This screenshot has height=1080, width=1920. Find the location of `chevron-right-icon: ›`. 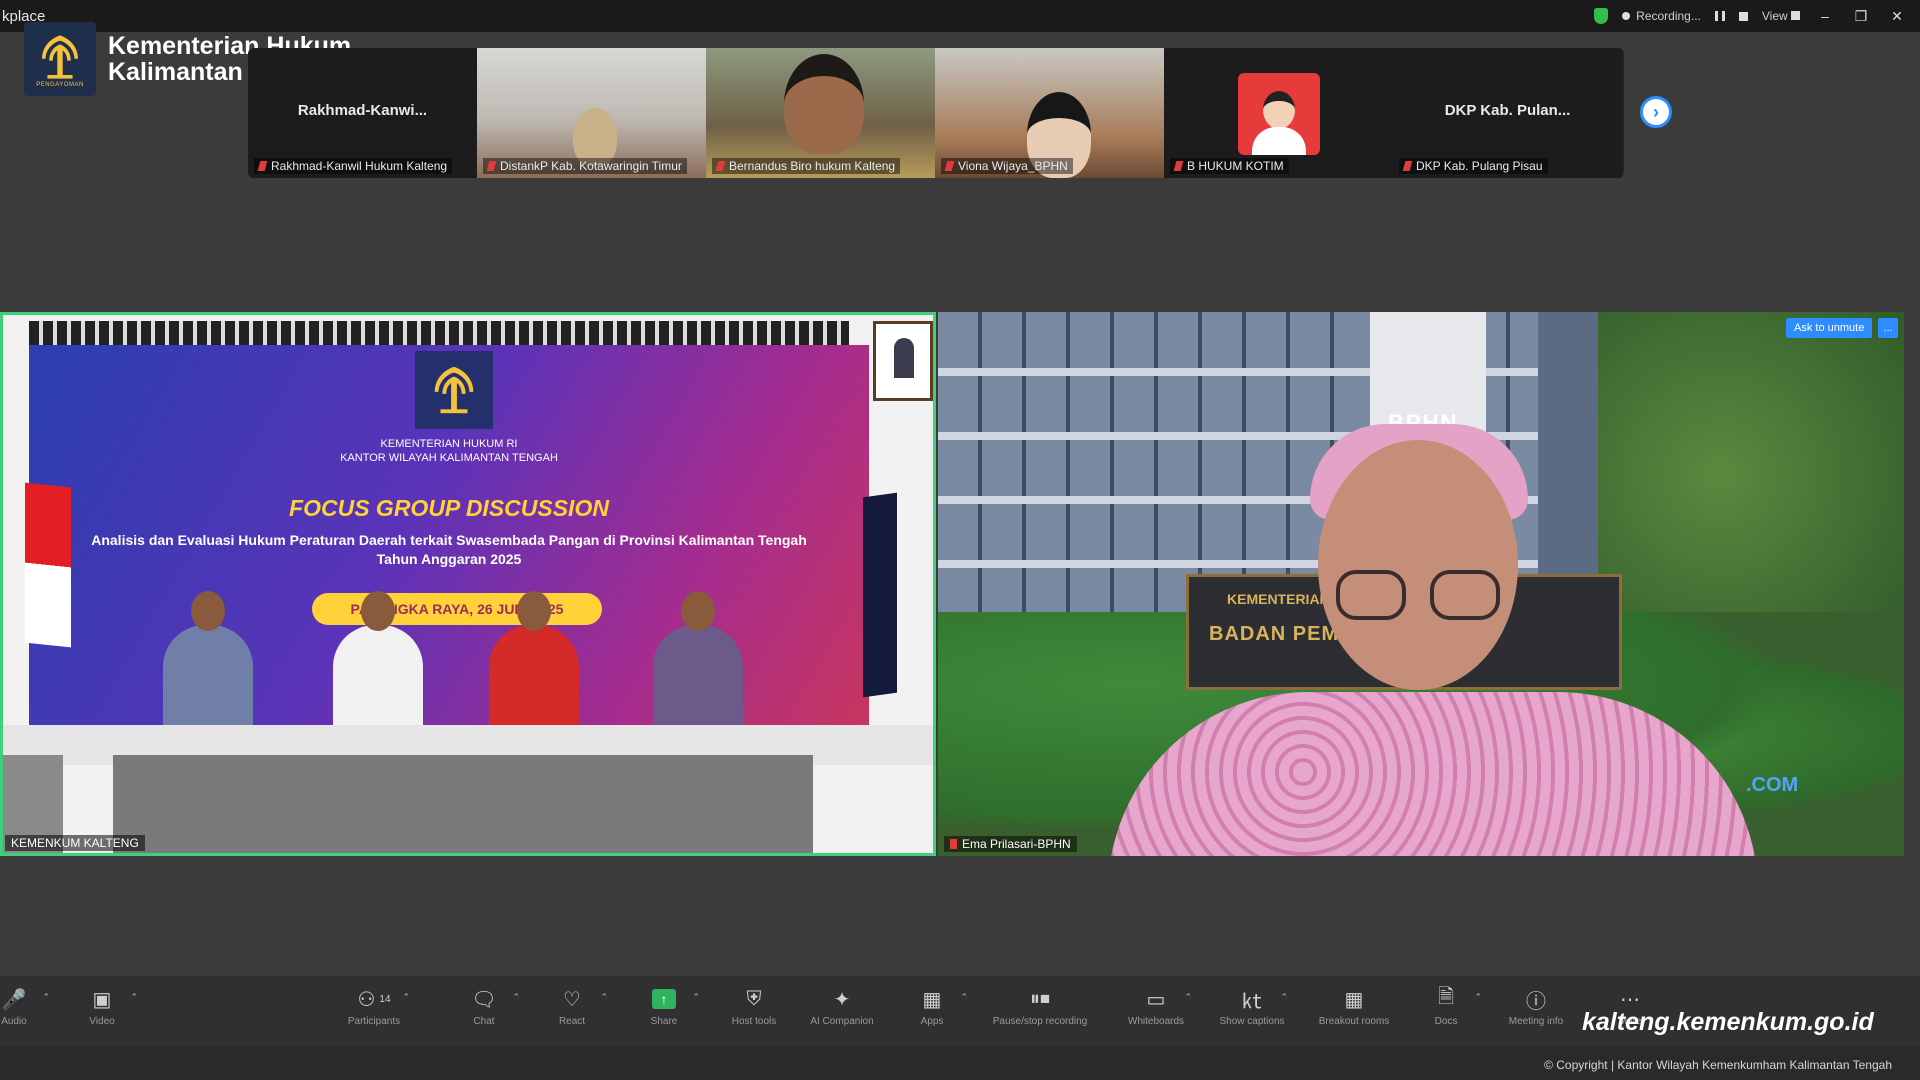

chevron-right-icon: › is located at coordinates (1656, 111).